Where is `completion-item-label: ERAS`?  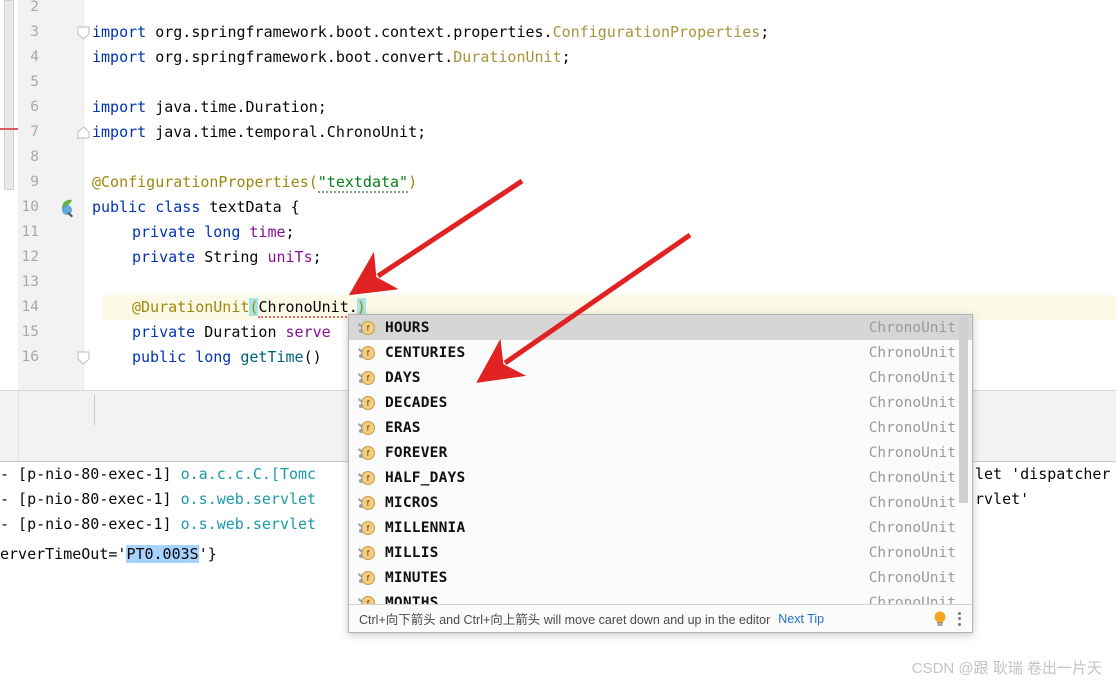 completion-item-label: ERAS is located at coordinates (403, 427).